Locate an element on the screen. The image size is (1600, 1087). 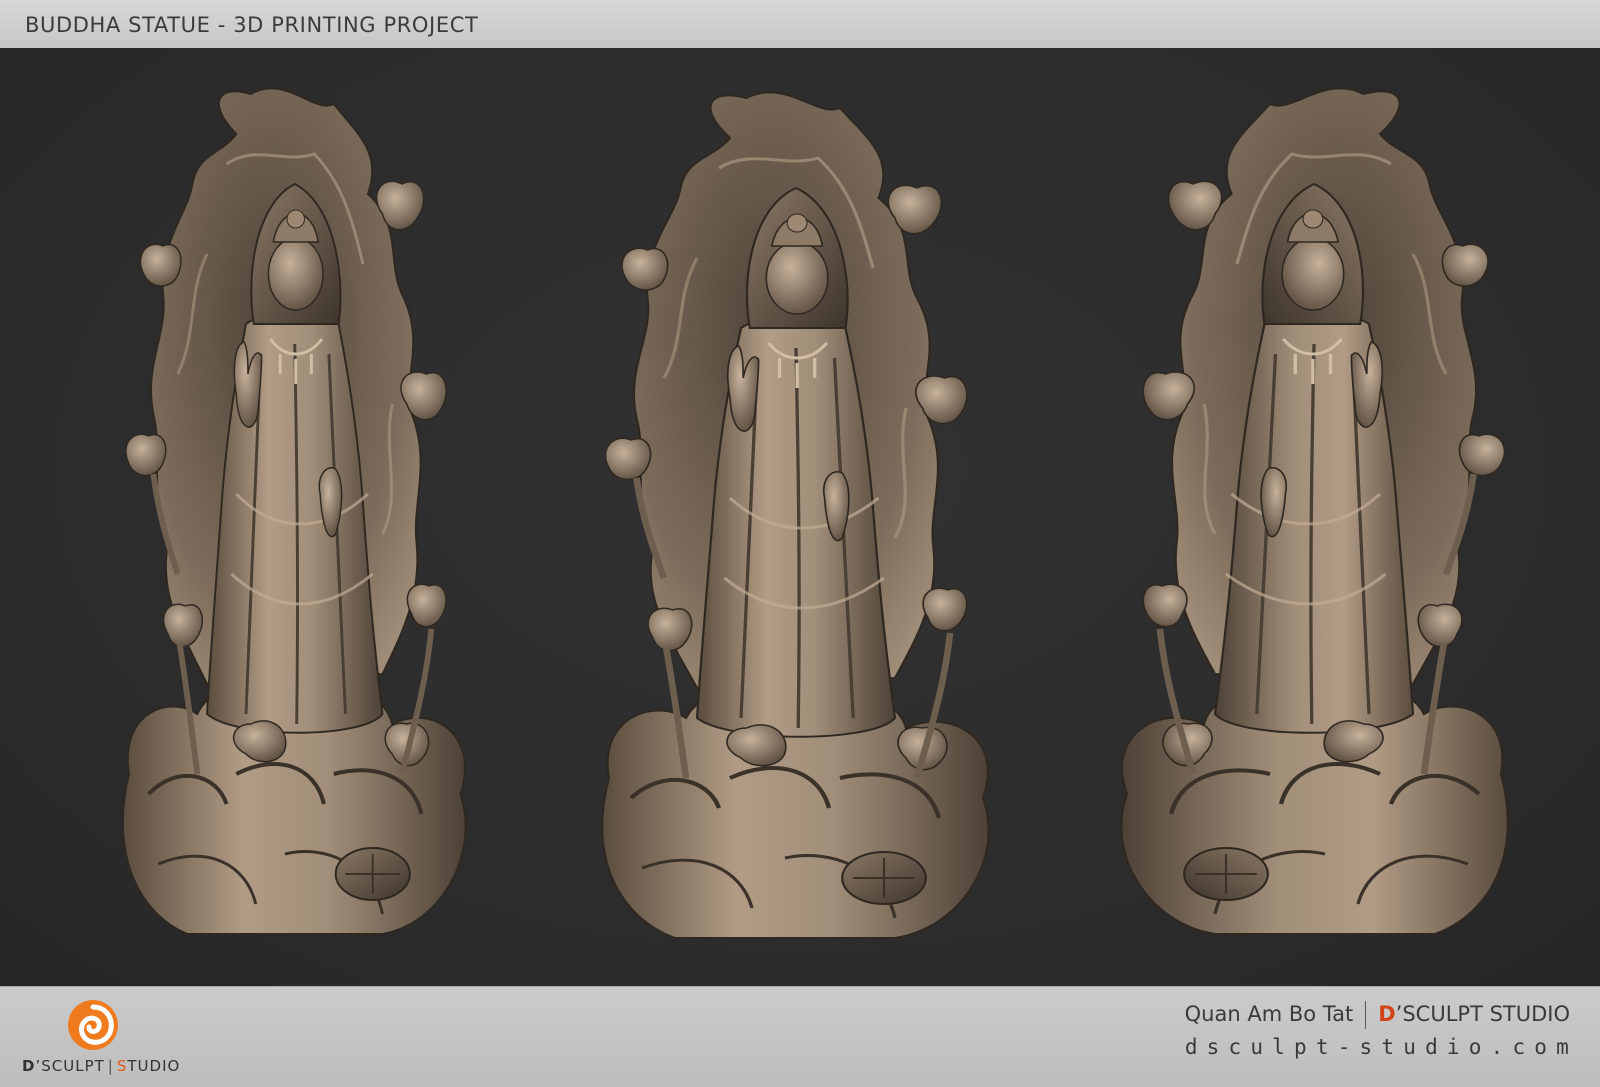
page-title: BUDDHA STATUE - 3D PRINTING PROJECT is located at coordinates (252, 25).